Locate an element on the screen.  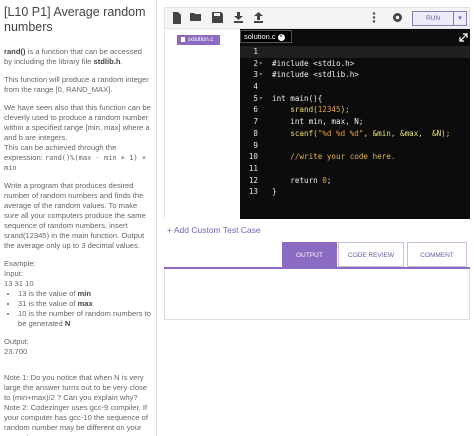
code-token: srand( is located at coordinates (295, 110).